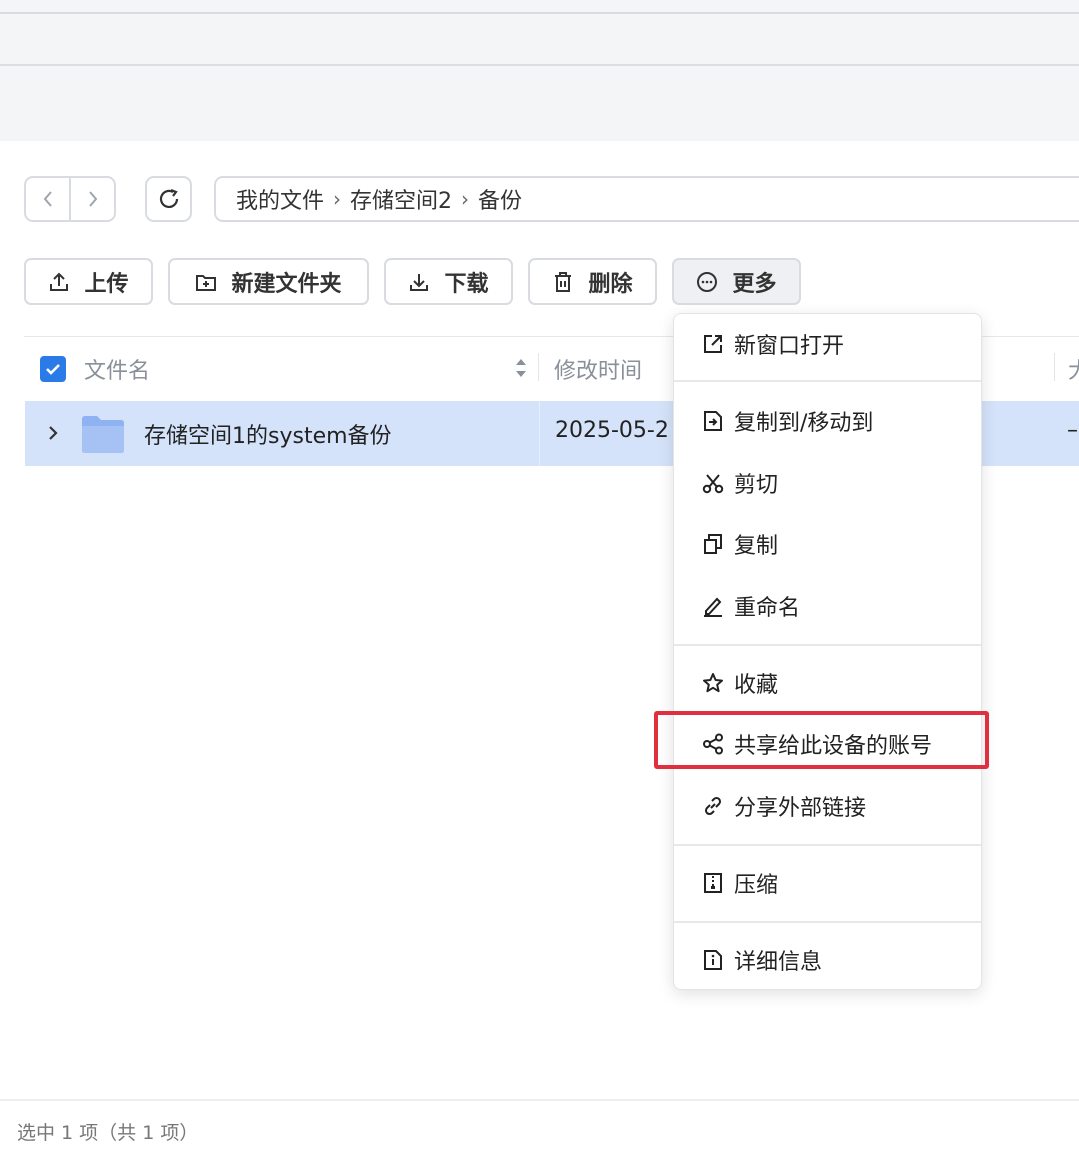 The image size is (1079, 1162). Describe the element at coordinates (713, 607) in the screenshot. I see `pencil-icon` at that location.